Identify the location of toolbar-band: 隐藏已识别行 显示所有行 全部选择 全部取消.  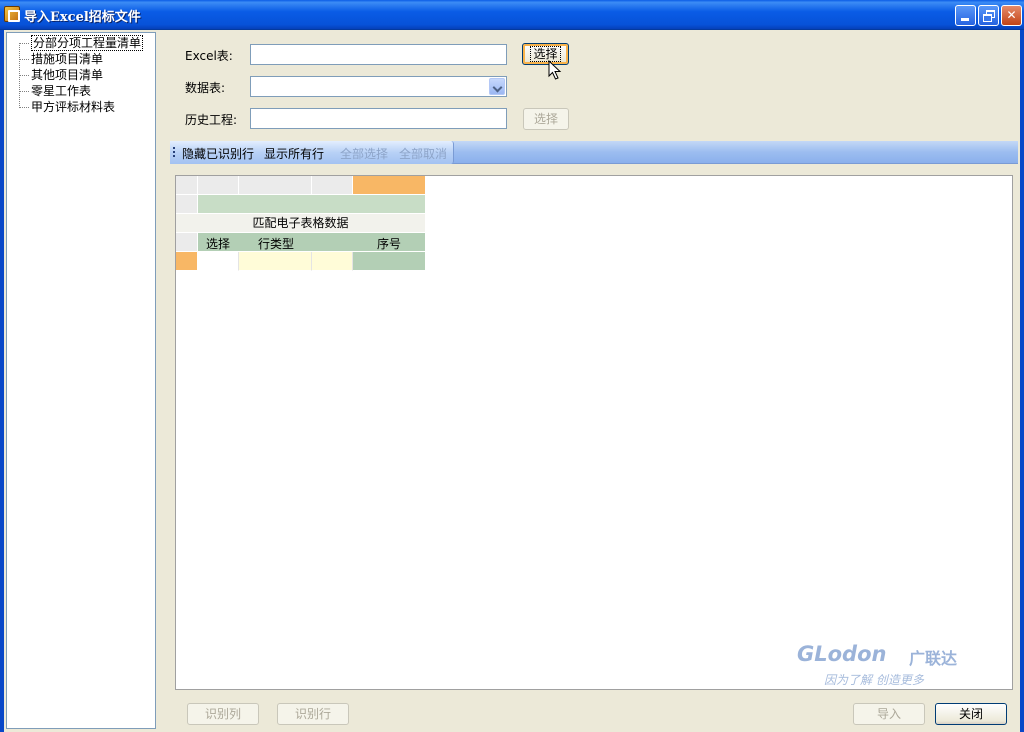
(312, 152).